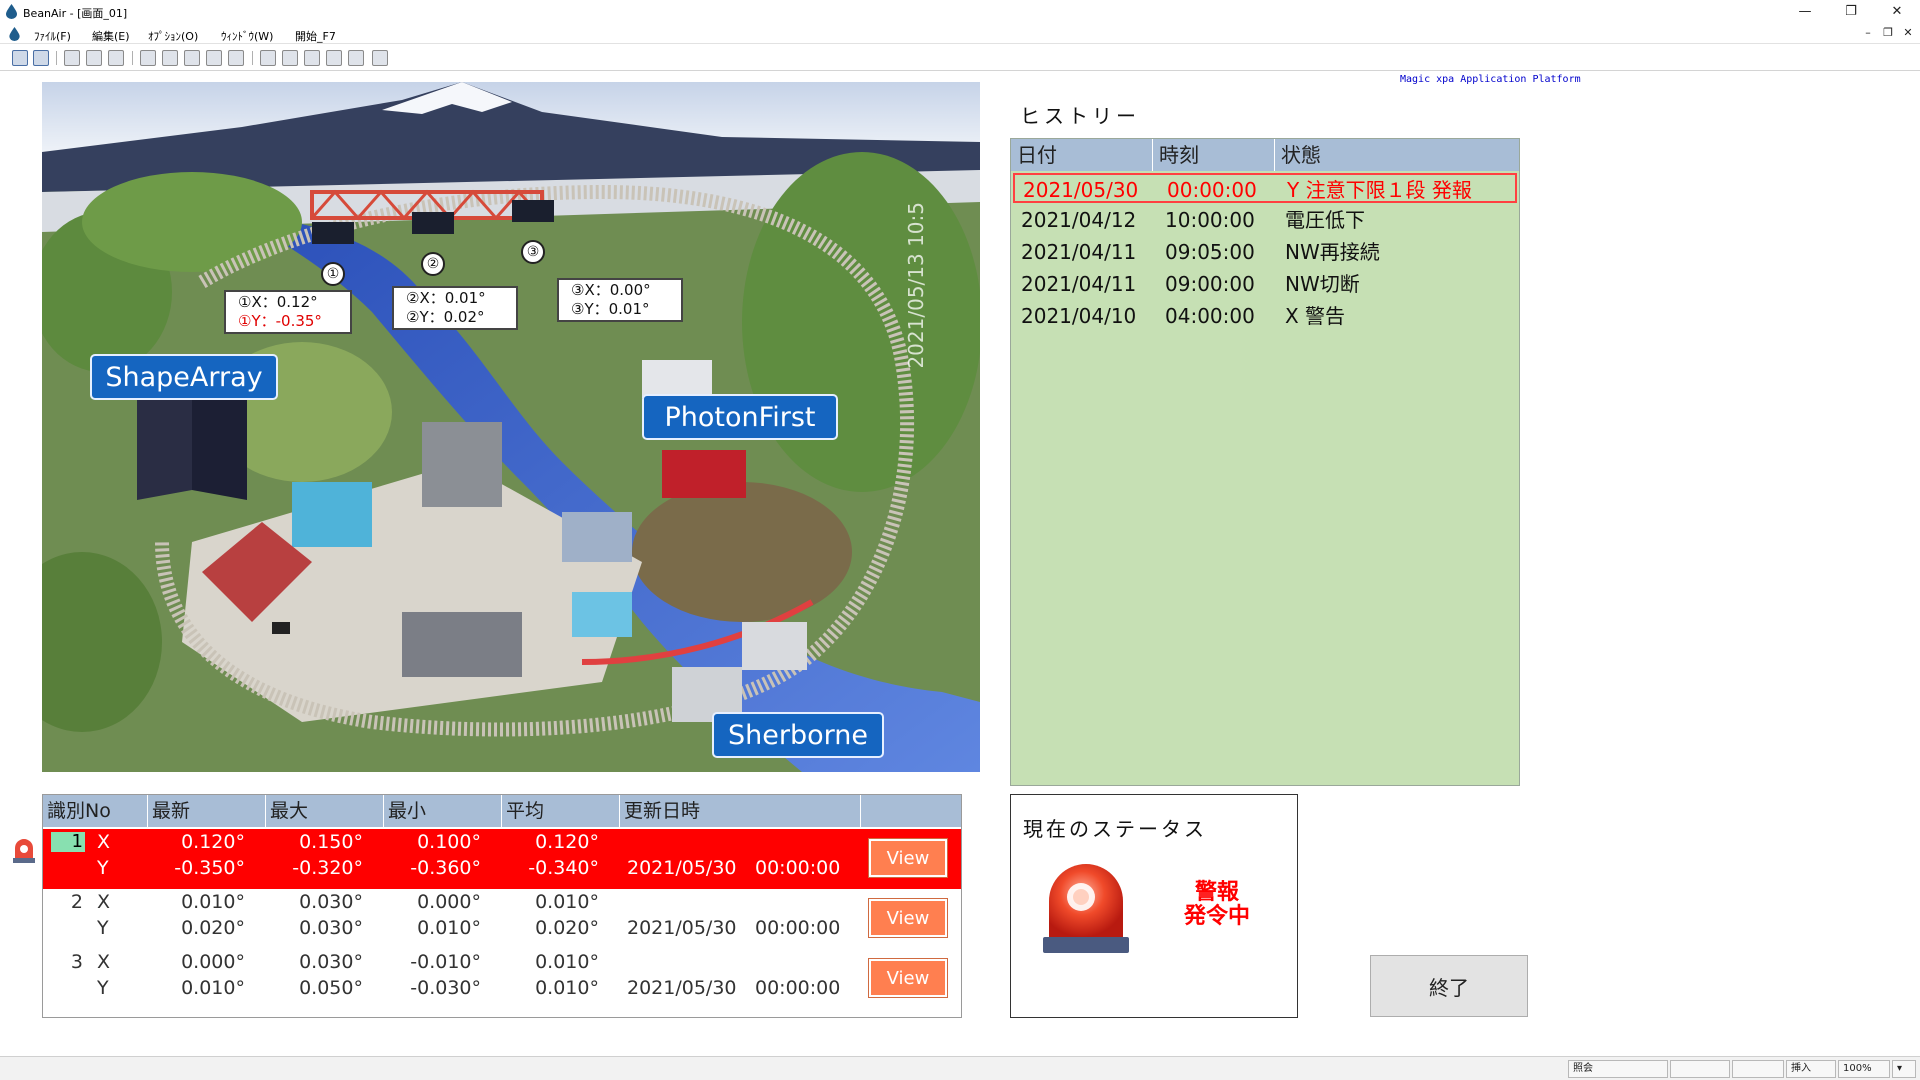 The width and height of the screenshot is (1920, 1080). Describe the element at coordinates (1079, 316) in the screenshot. I see `history-row-5-date: 2021/04/10` at that location.